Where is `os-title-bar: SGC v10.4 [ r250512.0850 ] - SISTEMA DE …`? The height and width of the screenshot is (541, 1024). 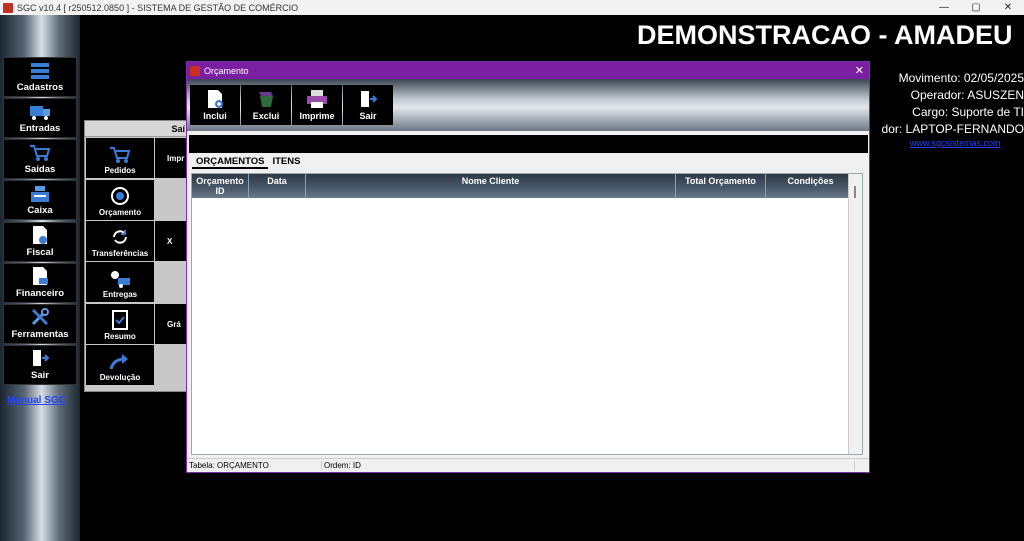
os-title-bar: SGC v10.4 [ r250512.0850 ] - SISTEMA DE … is located at coordinates (512, 7).